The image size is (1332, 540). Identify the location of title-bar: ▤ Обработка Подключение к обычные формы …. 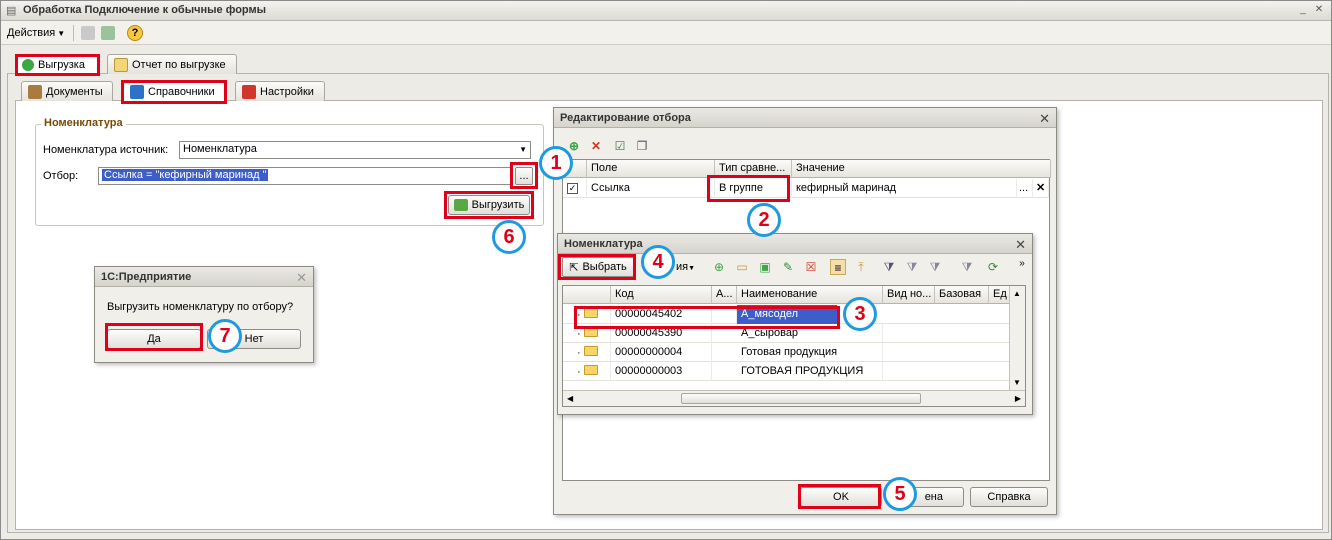
(666, 11).